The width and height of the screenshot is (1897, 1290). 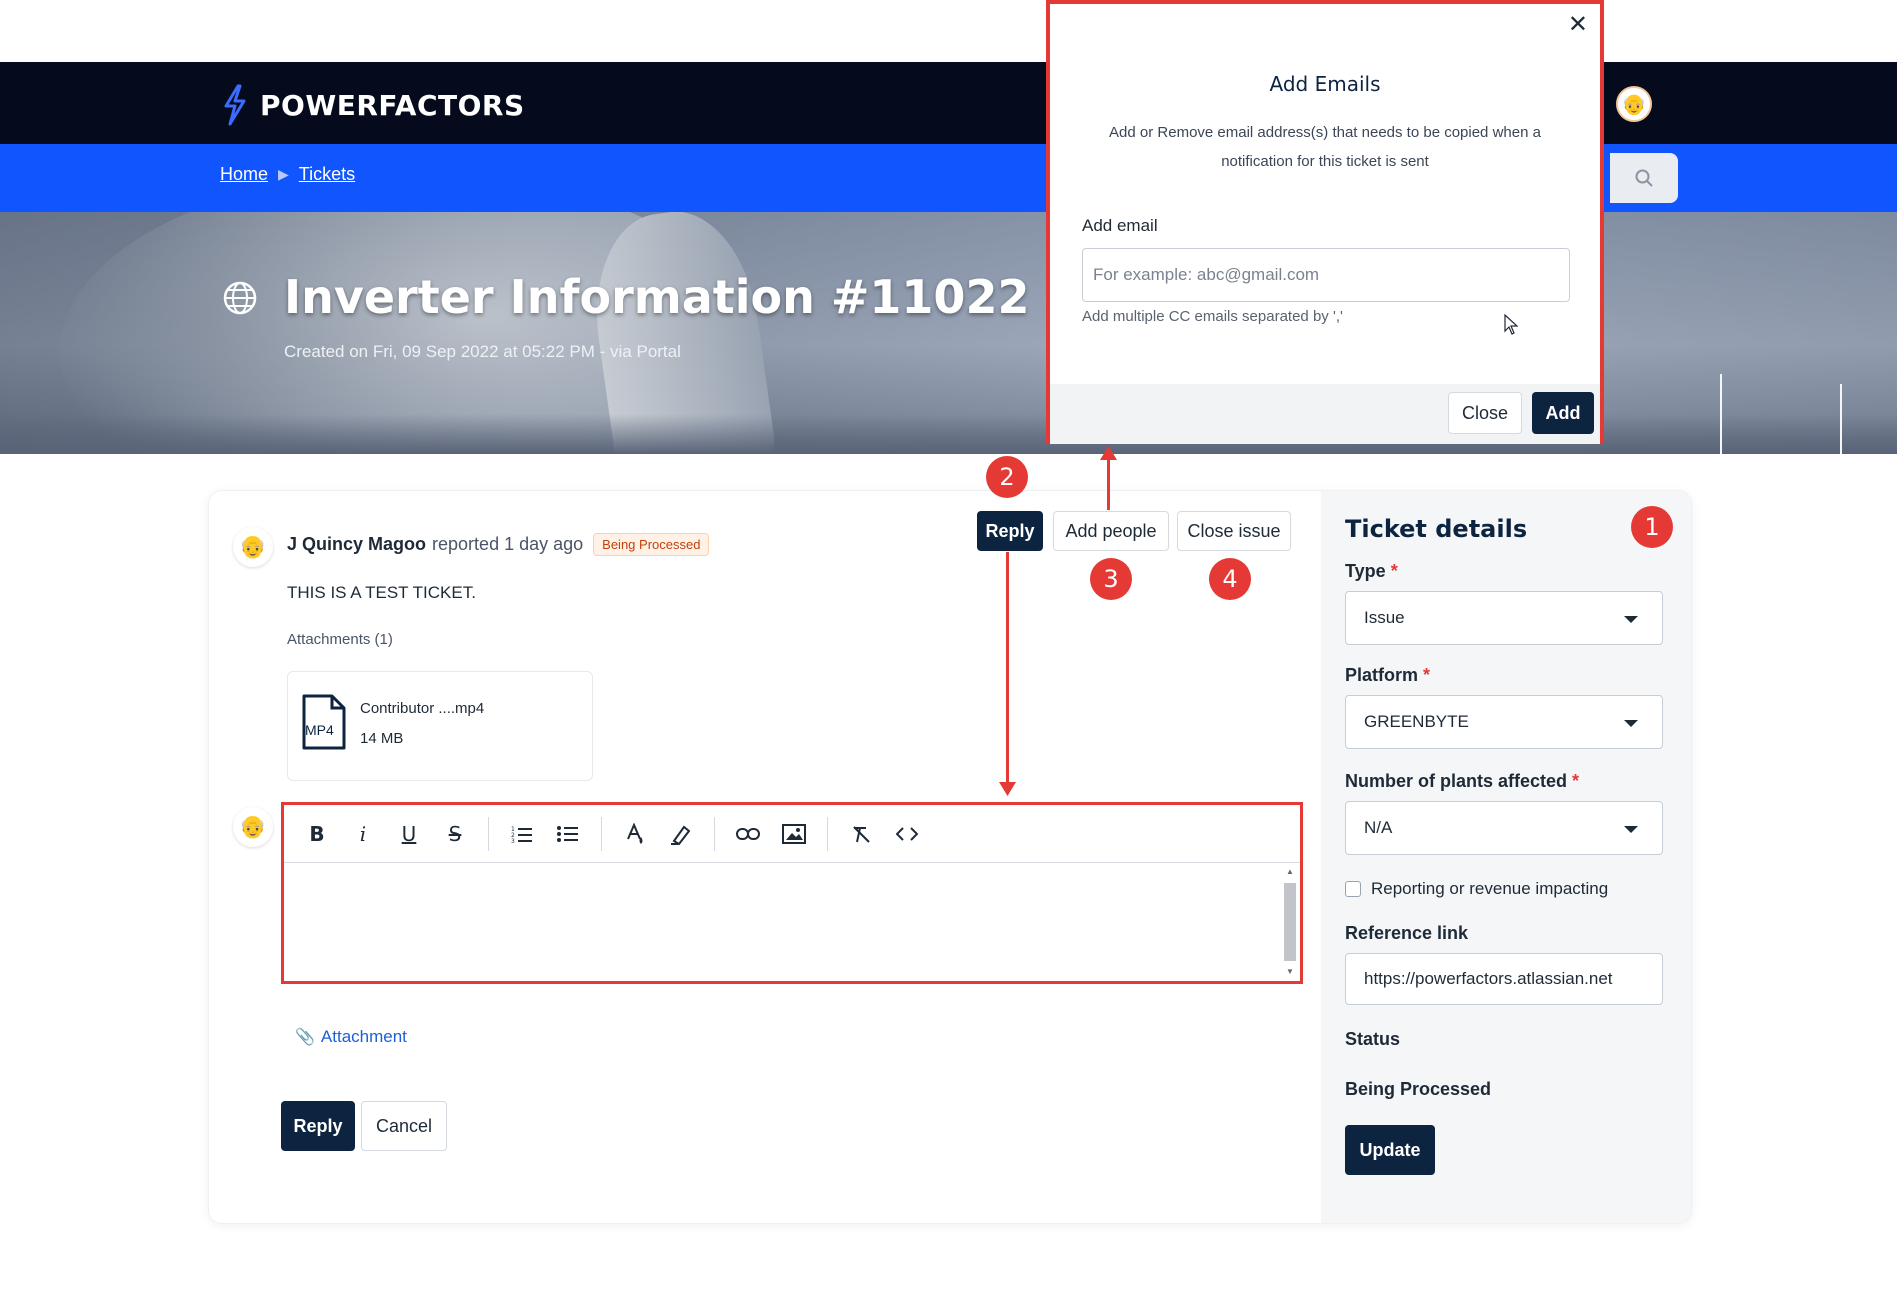 What do you see at coordinates (1111, 579) in the screenshot?
I see `annotation-marker-3: 3` at bounding box center [1111, 579].